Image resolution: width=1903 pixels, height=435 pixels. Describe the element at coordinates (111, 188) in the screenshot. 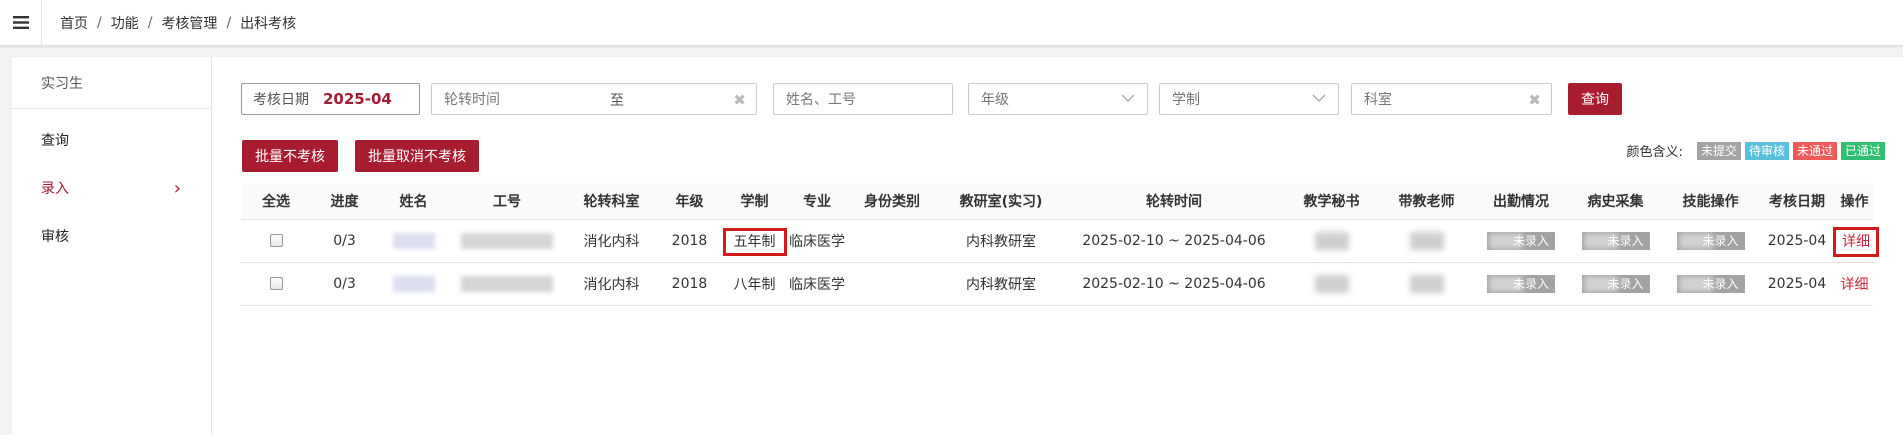

I see `sidebar-item-entry: 录入 ›` at that location.